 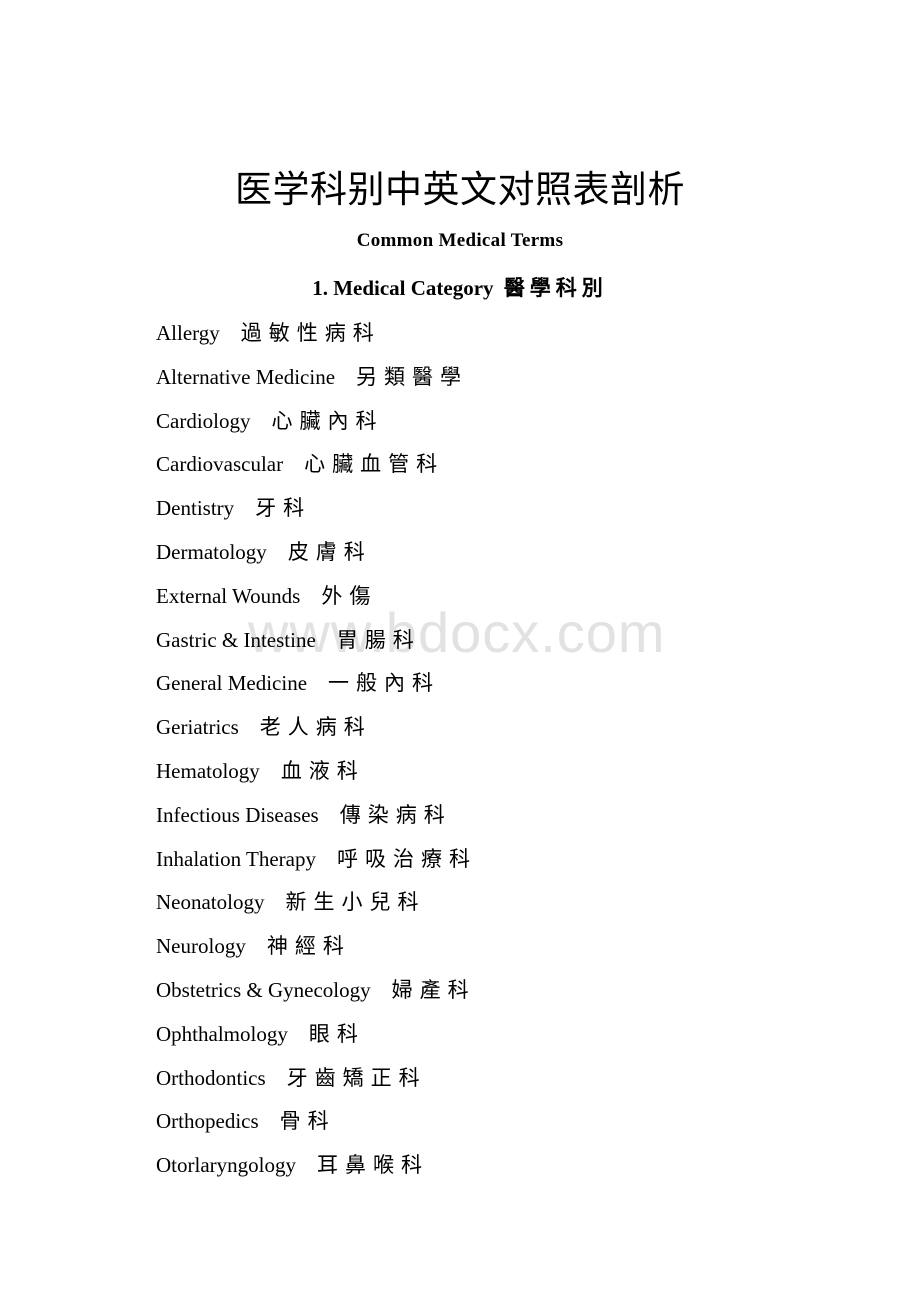 What do you see at coordinates (207, 1121) in the screenshot?
I see `term-english: Orthopedics` at bounding box center [207, 1121].